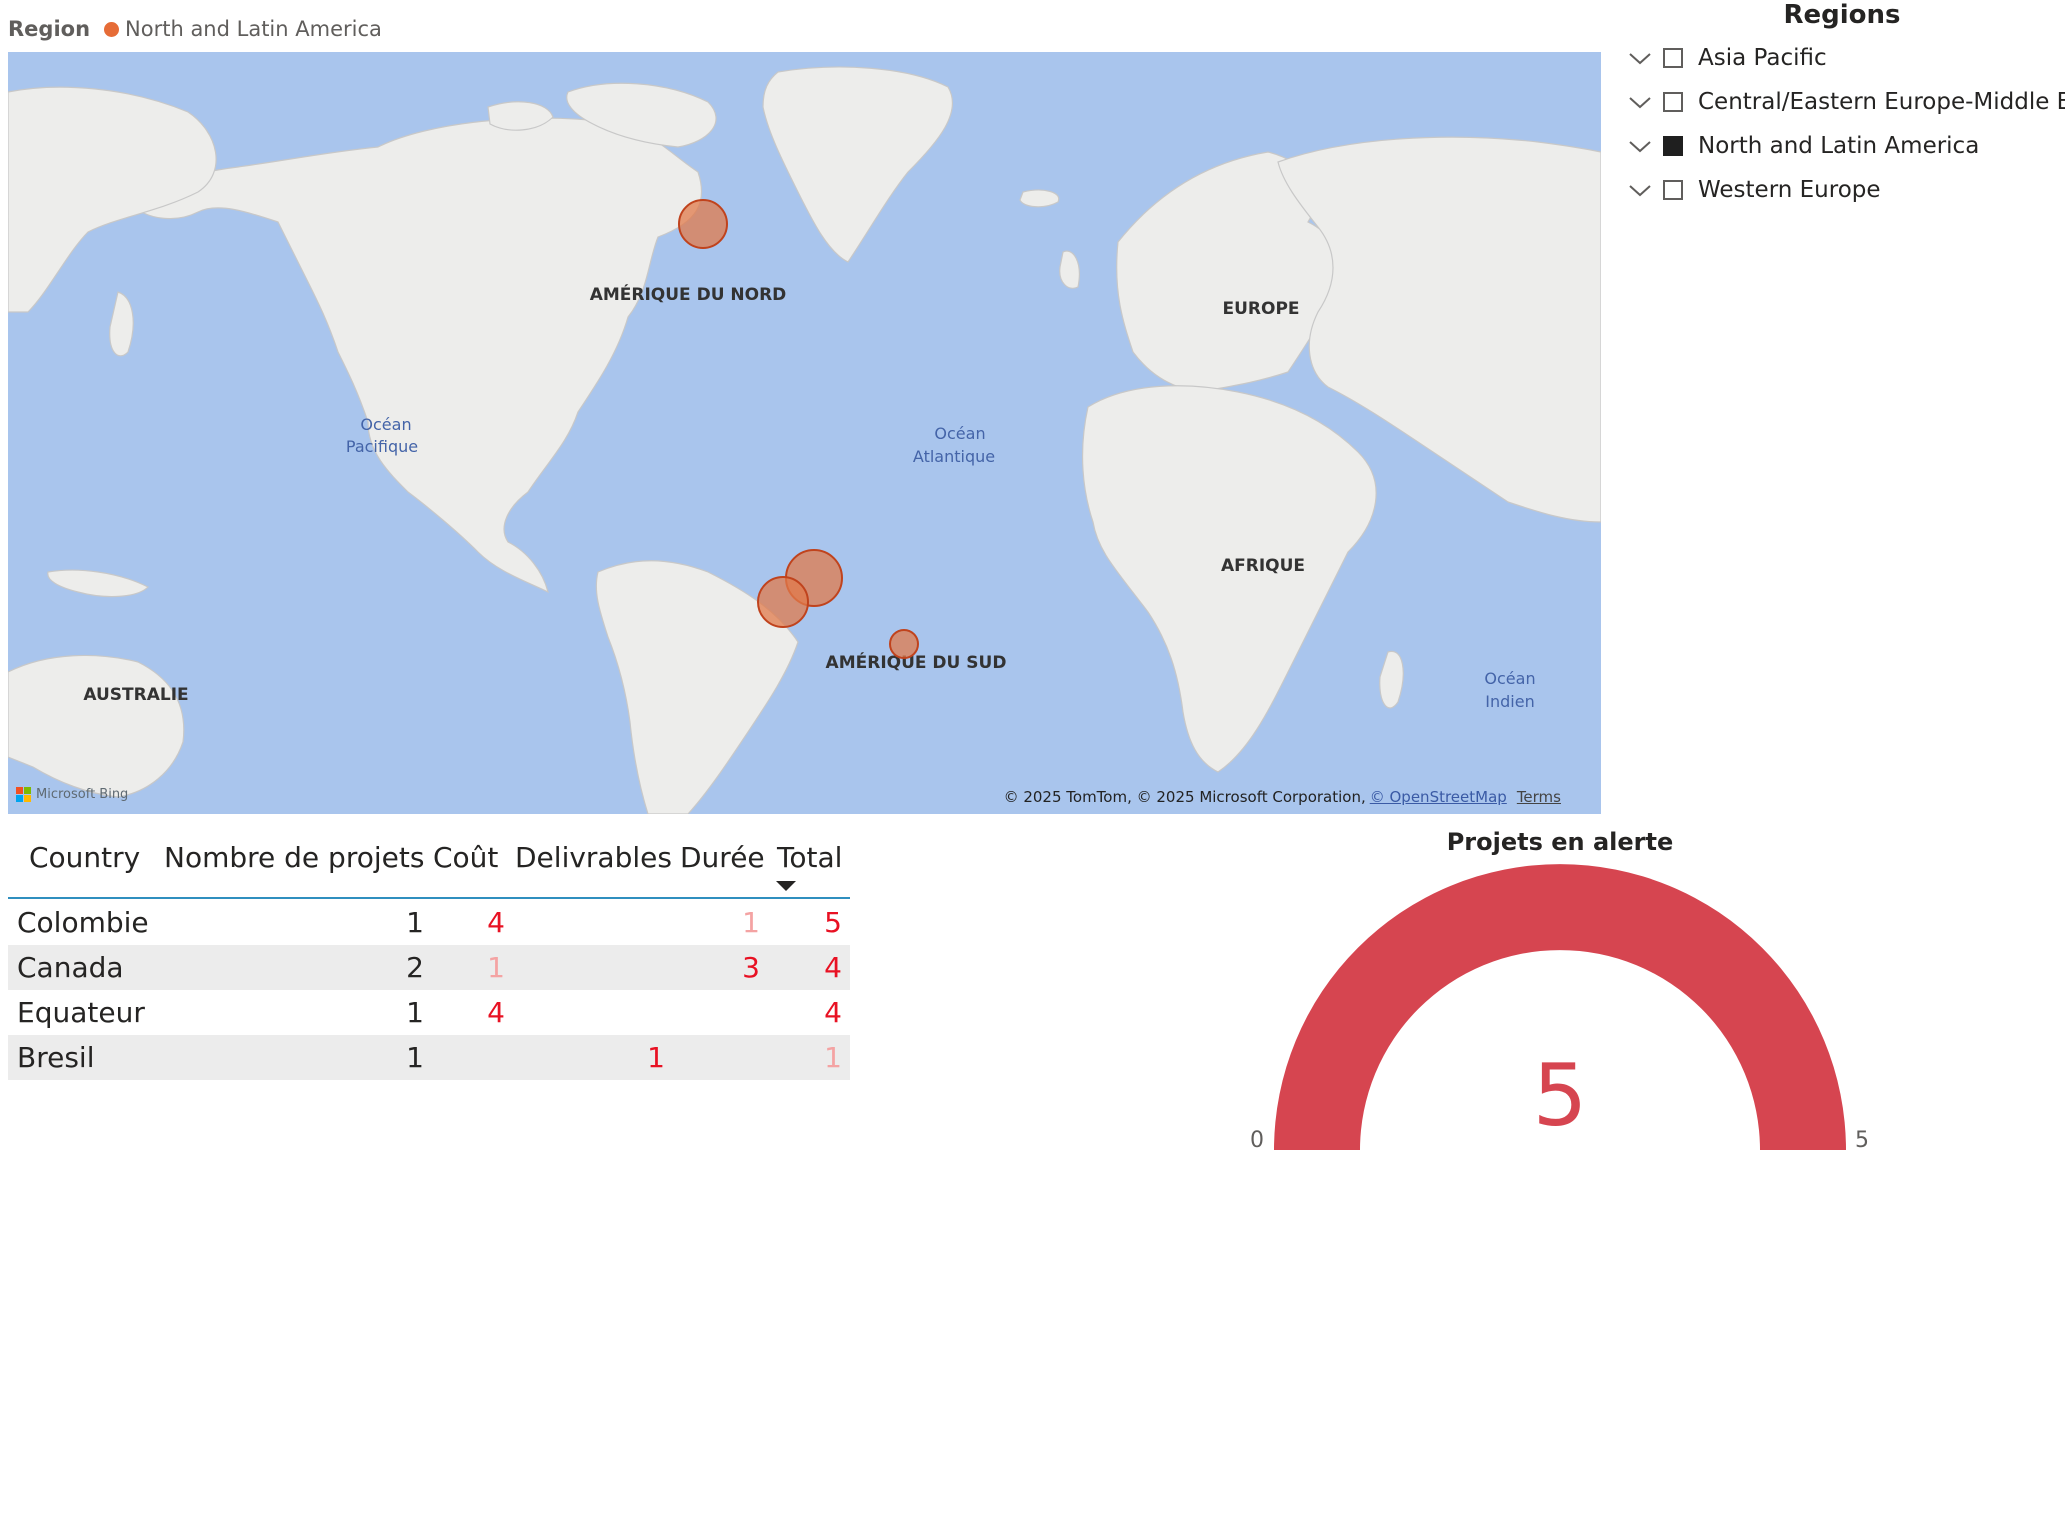  Describe the element at coordinates (656, 1057) in the screenshot. I see `cell-deliverables: 1` at that location.